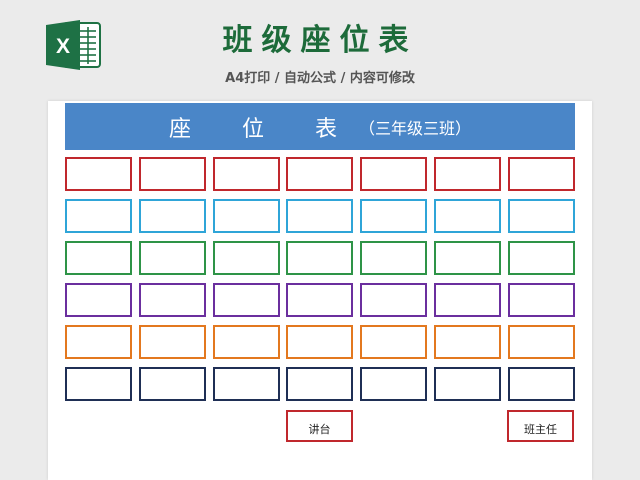 The height and width of the screenshot is (480, 640). Describe the element at coordinates (320, 40) in the screenshot. I see `page-title: 班级座位表` at that location.